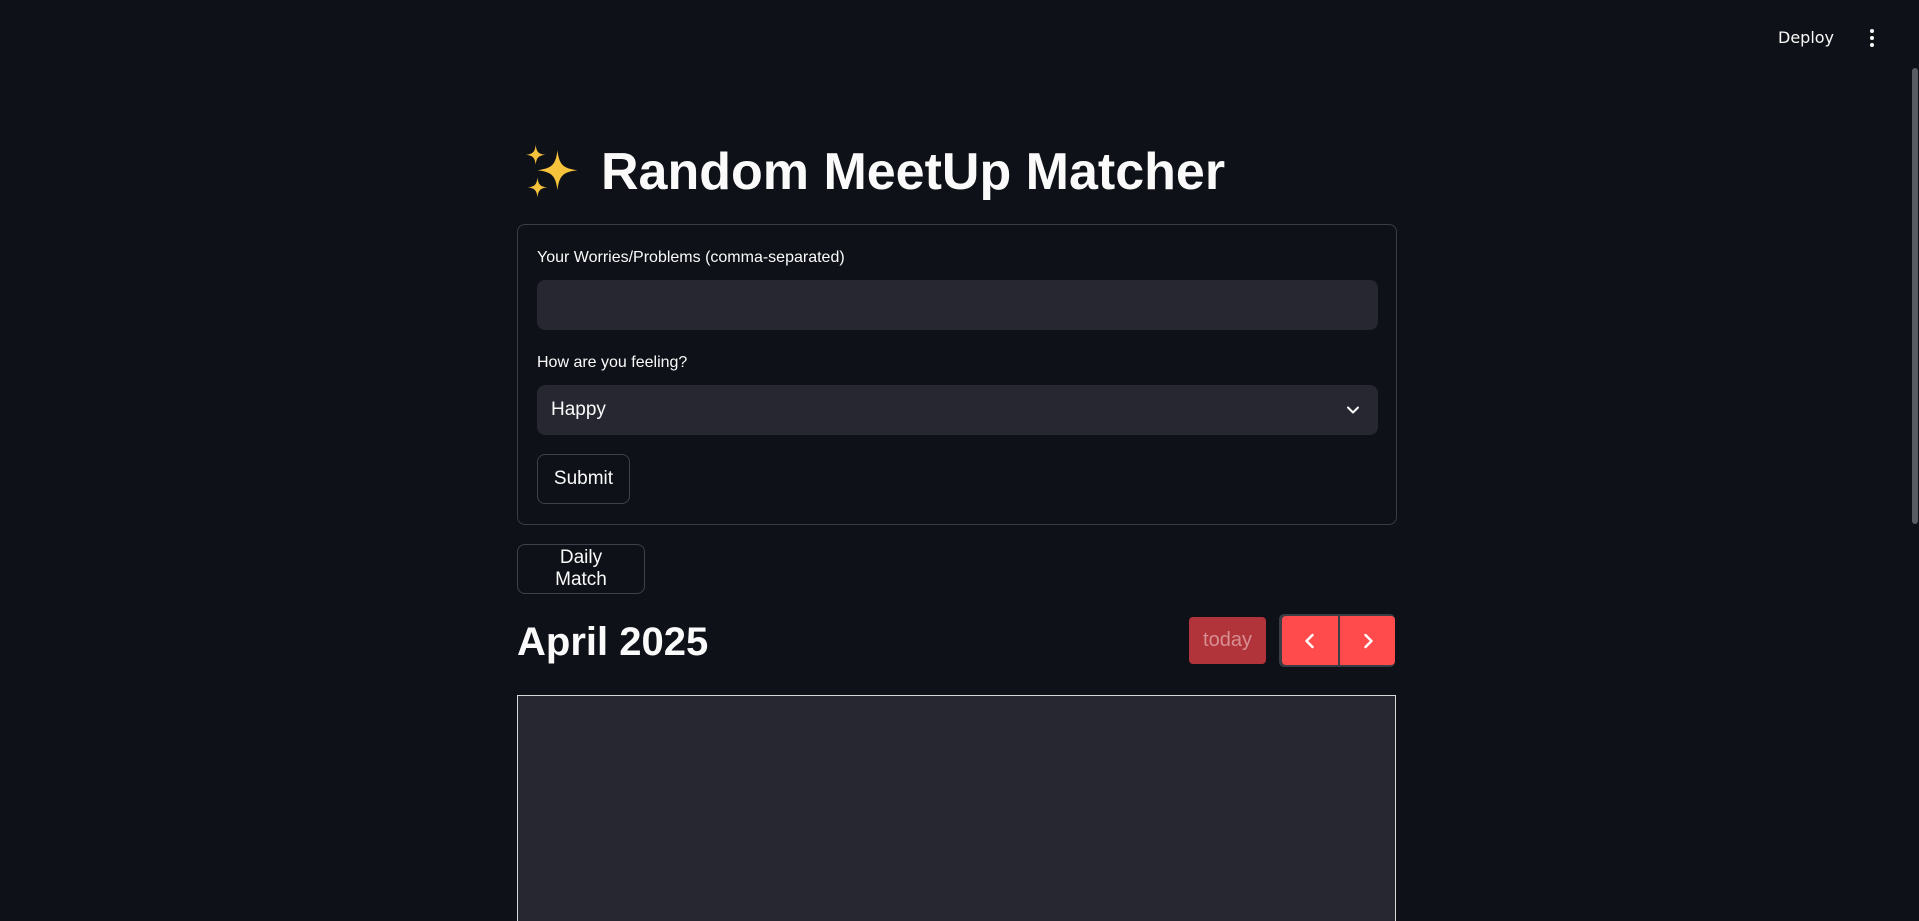  What do you see at coordinates (1872, 31) in the screenshot?
I see `vertical-ellipsis-icon` at bounding box center [1872, 31].